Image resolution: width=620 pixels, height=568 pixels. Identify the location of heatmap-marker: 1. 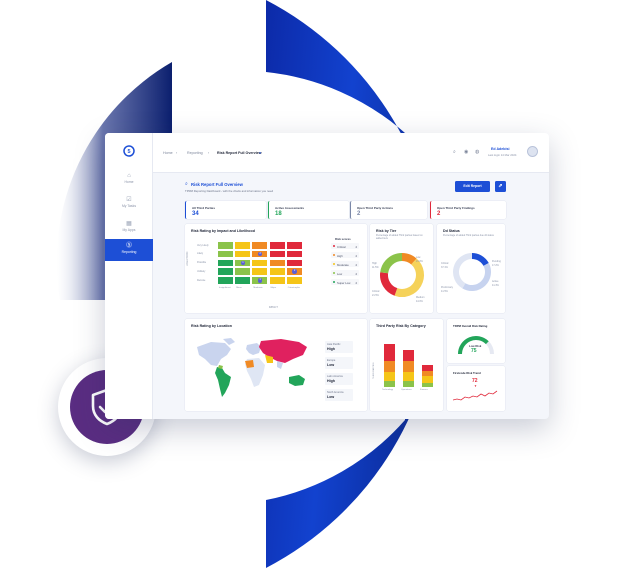
(260, 280).